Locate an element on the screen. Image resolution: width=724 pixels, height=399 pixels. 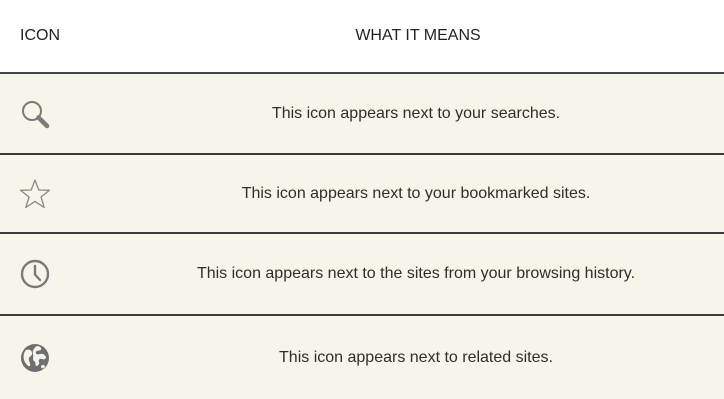
clock-icon is located at coordinates (35, 274).